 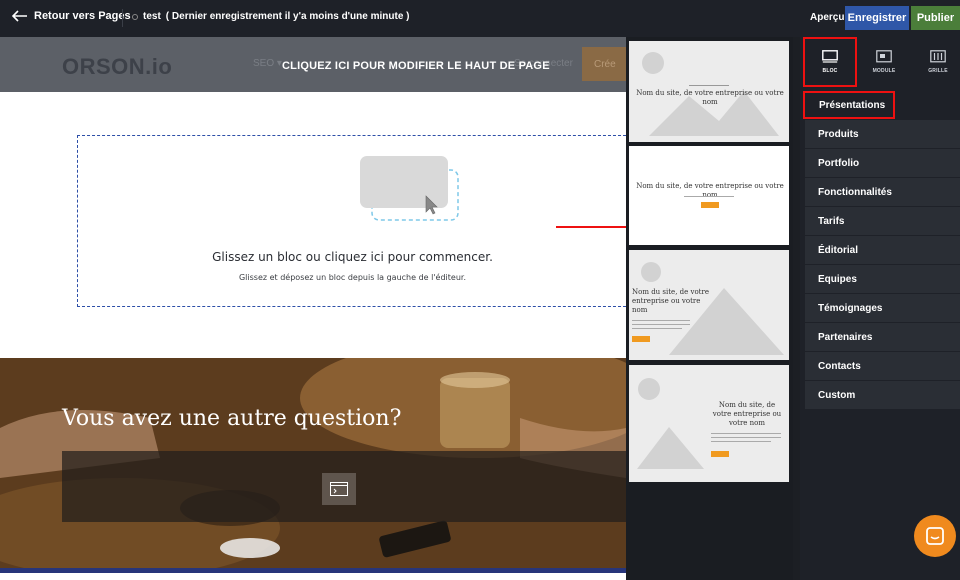 What do you see at coordinates (884, 56) in the screenshot?
I see `module-icon` at bounding box center [884, 56].